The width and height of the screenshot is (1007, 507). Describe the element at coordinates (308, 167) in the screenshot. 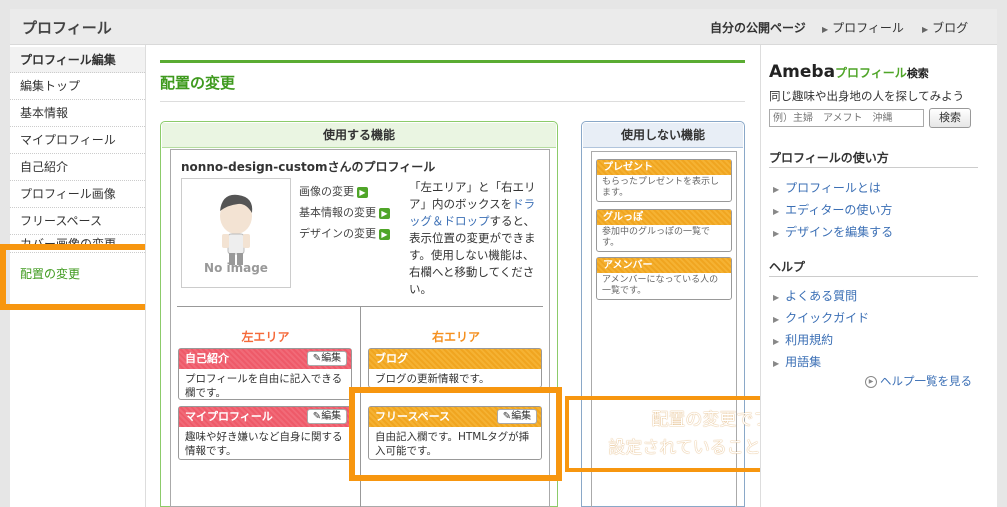

I see `profile-name: nonno-design-customさんのプロフィール` at that location.